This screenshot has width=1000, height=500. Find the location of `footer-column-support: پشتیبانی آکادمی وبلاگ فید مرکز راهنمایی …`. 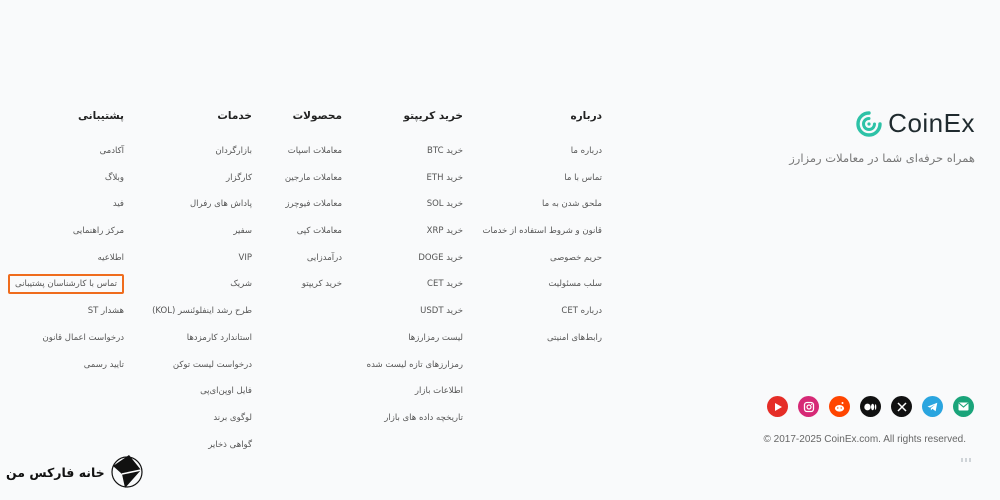

footer-column-support: پشتیبانی آکادمی وبلاگ فید مرکز راهنمایی … is located at coordinates (66, 243).